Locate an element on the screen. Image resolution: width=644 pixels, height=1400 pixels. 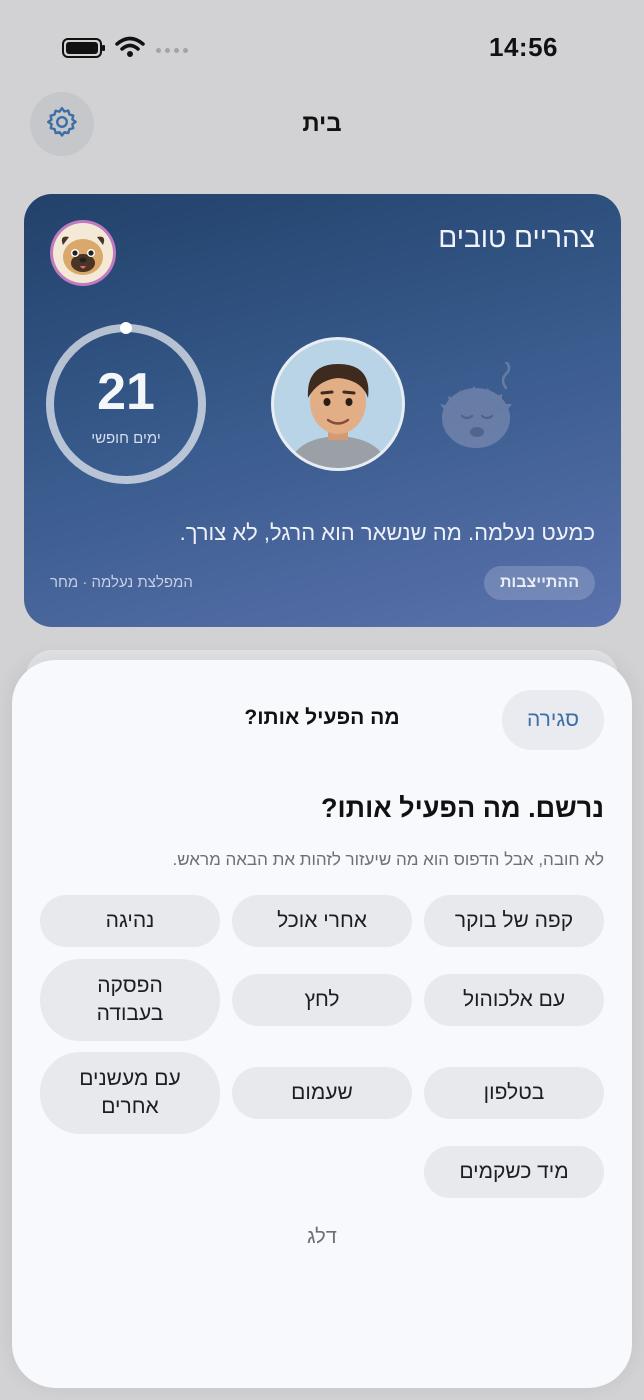
user-avatar is located at coordinates (338, 404).